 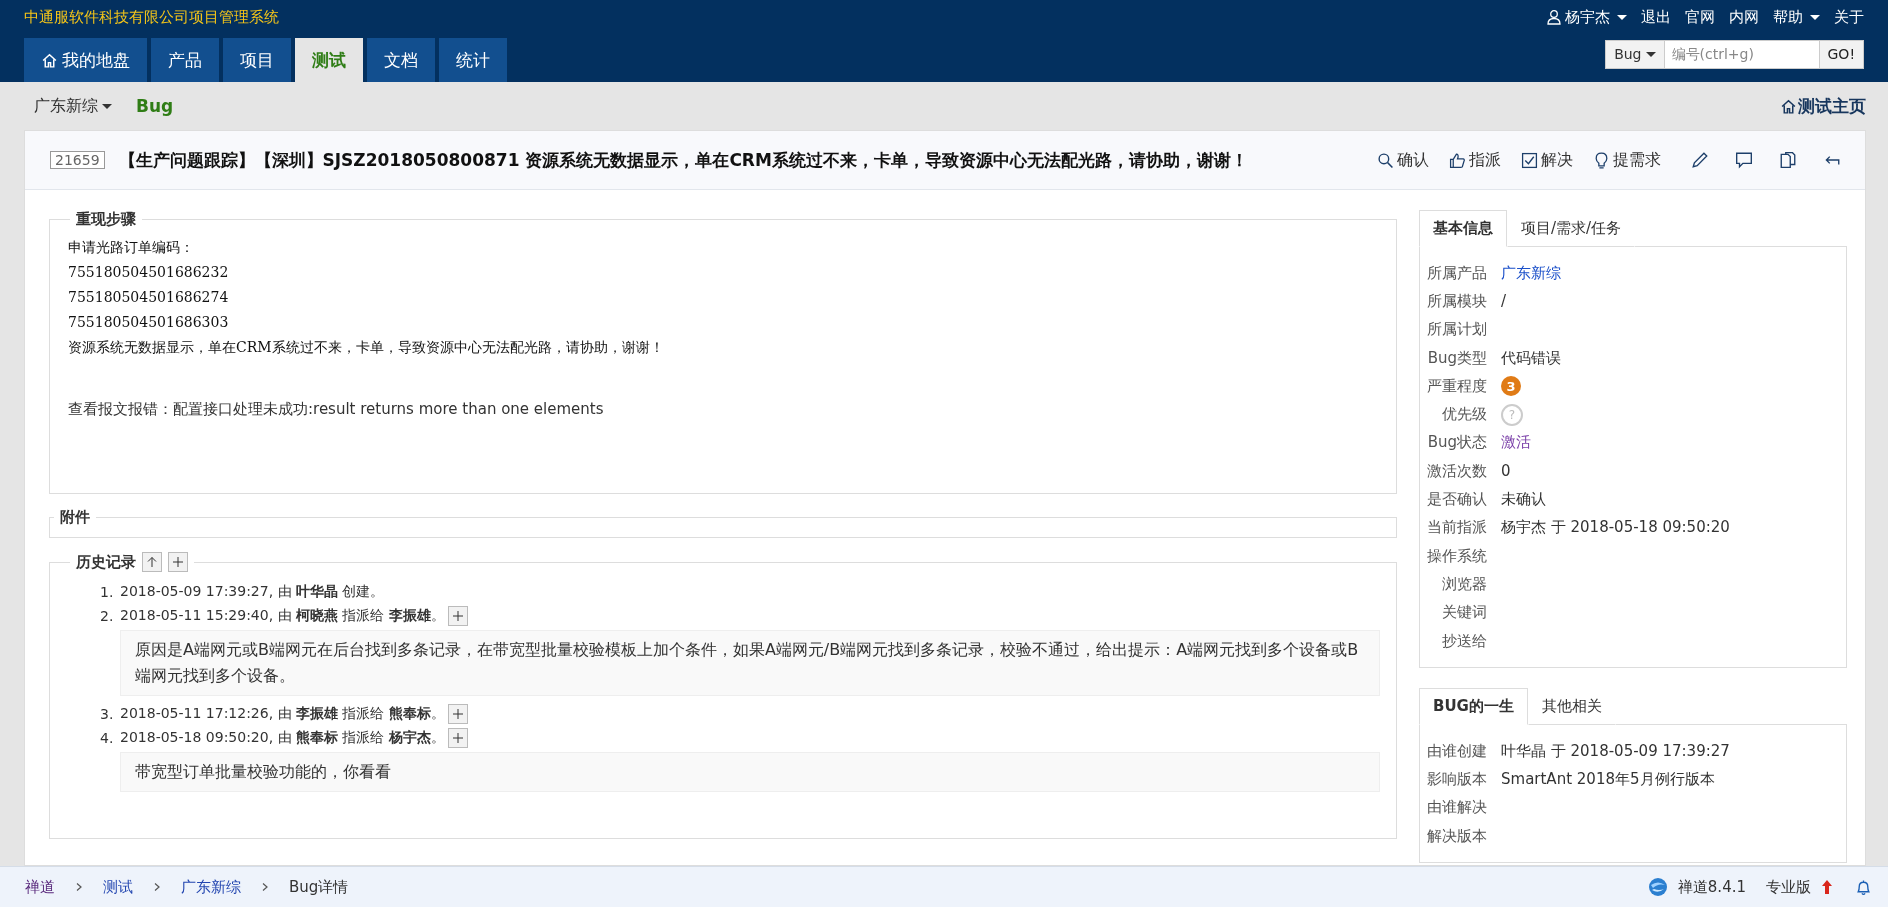 What do you see at coordinates (1657, 887) in the screenshot?
I see `globe-logo-icon` at bounding box center [1657, 887].